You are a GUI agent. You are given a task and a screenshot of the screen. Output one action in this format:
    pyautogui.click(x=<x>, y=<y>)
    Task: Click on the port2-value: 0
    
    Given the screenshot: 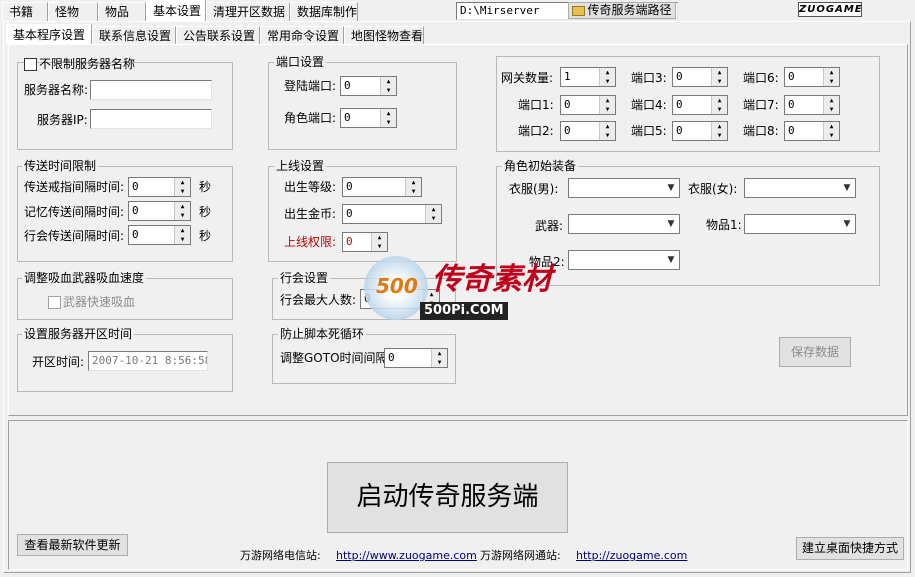 What is the action you would take?
    pyautogui.click(x=567, y=130)
    